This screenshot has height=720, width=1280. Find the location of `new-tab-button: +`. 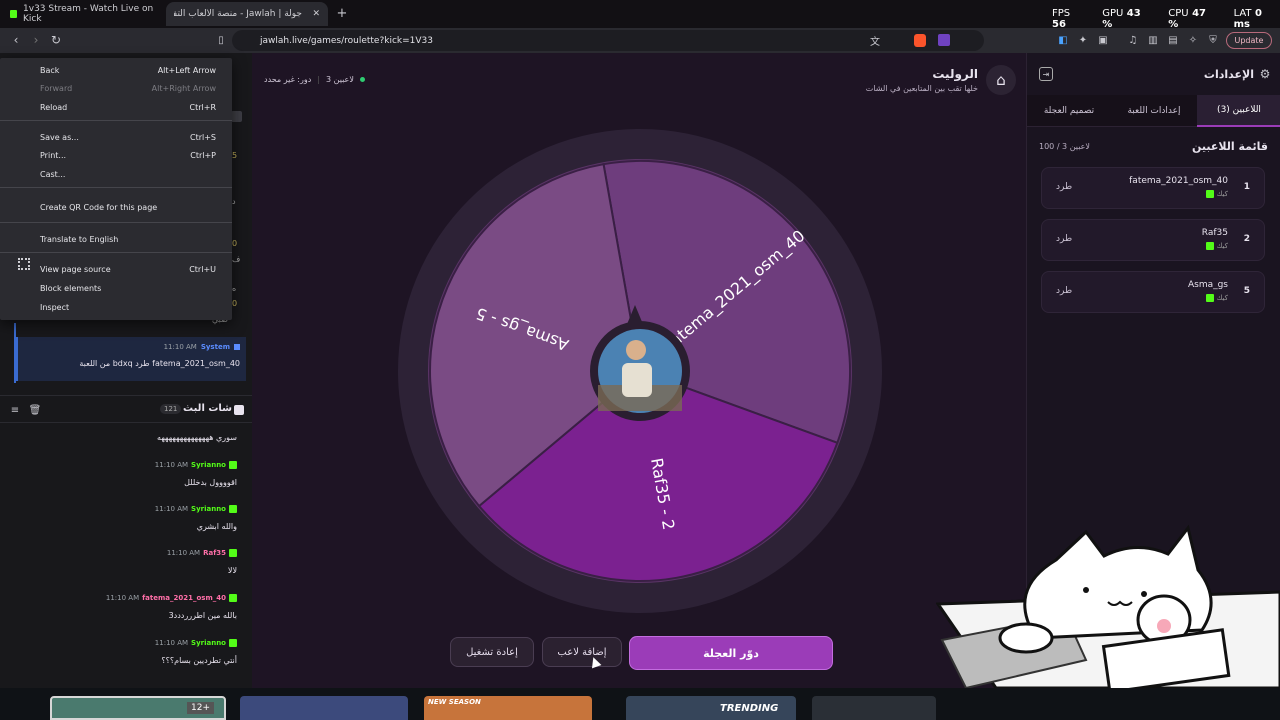

new-tab-button: + is located at coordinates (342, 13).